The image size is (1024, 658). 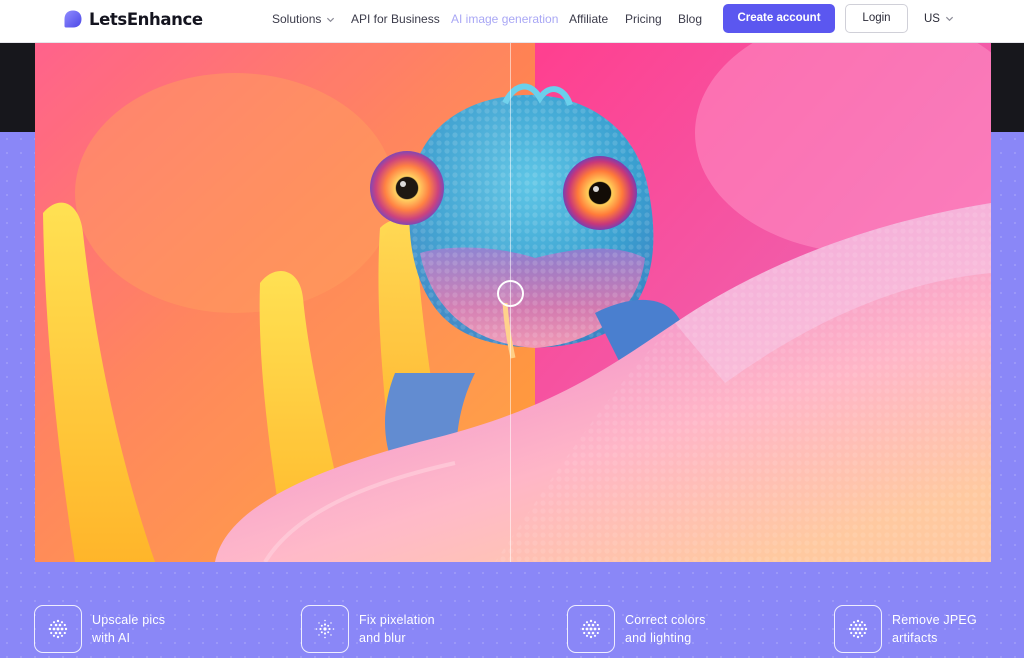 I want to click on nav-affiliate: Affiliate, so click(x=588, y=19).